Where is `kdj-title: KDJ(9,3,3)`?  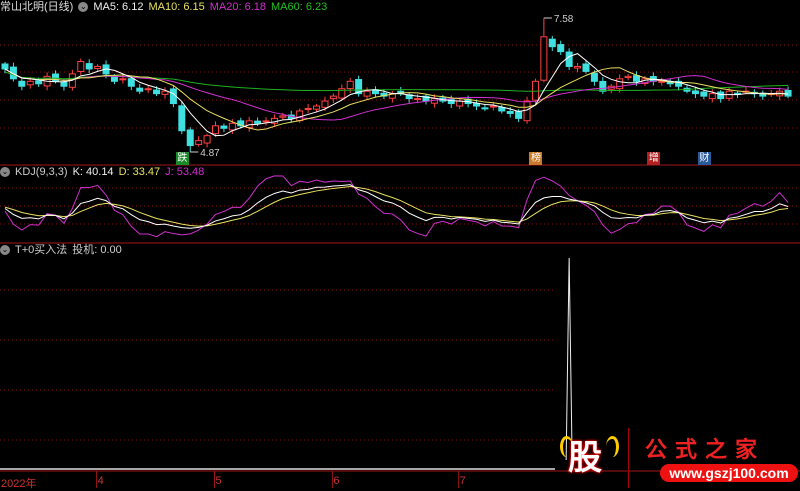 kdj-title: KDJ(9,3,3) is located at coordinates (41, 172).